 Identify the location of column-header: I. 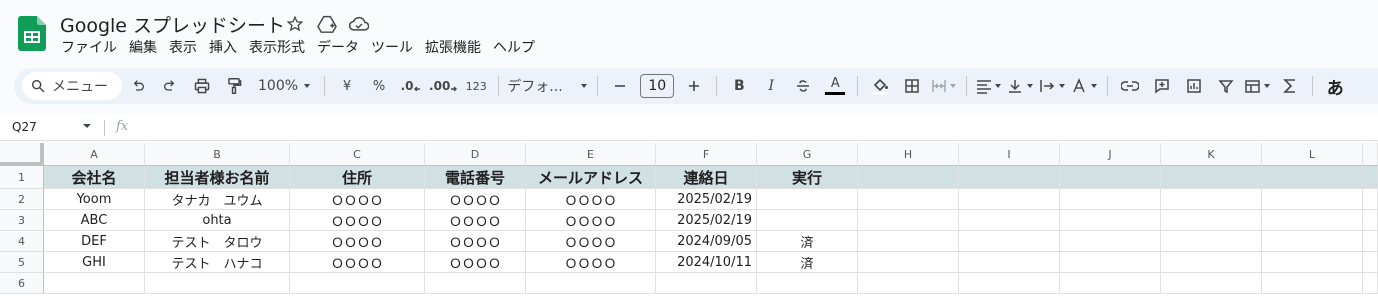
(1009, 154).